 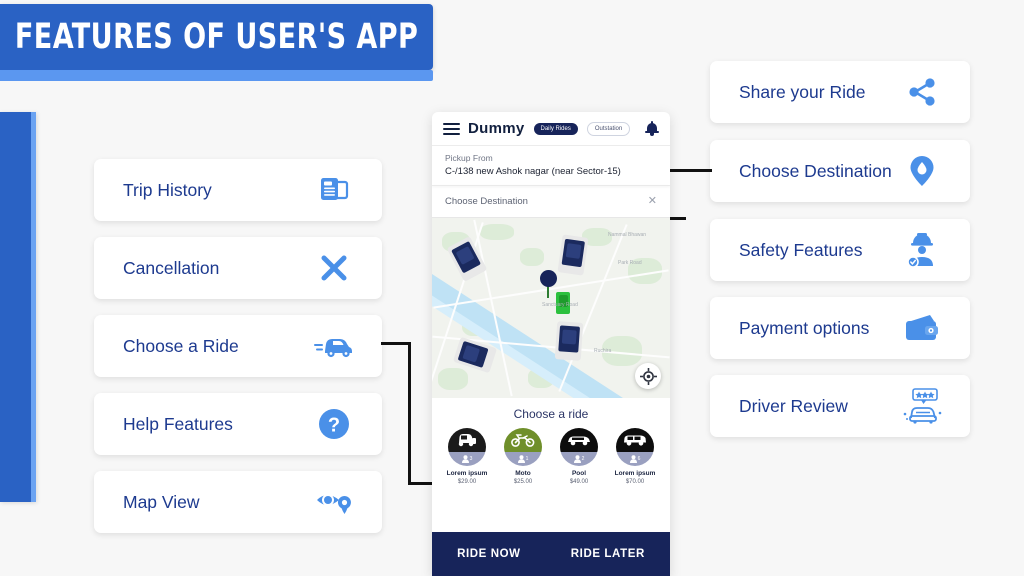 I want to click on feature-card-choose-destination: Choose Destination, so click(x=840, y=171).